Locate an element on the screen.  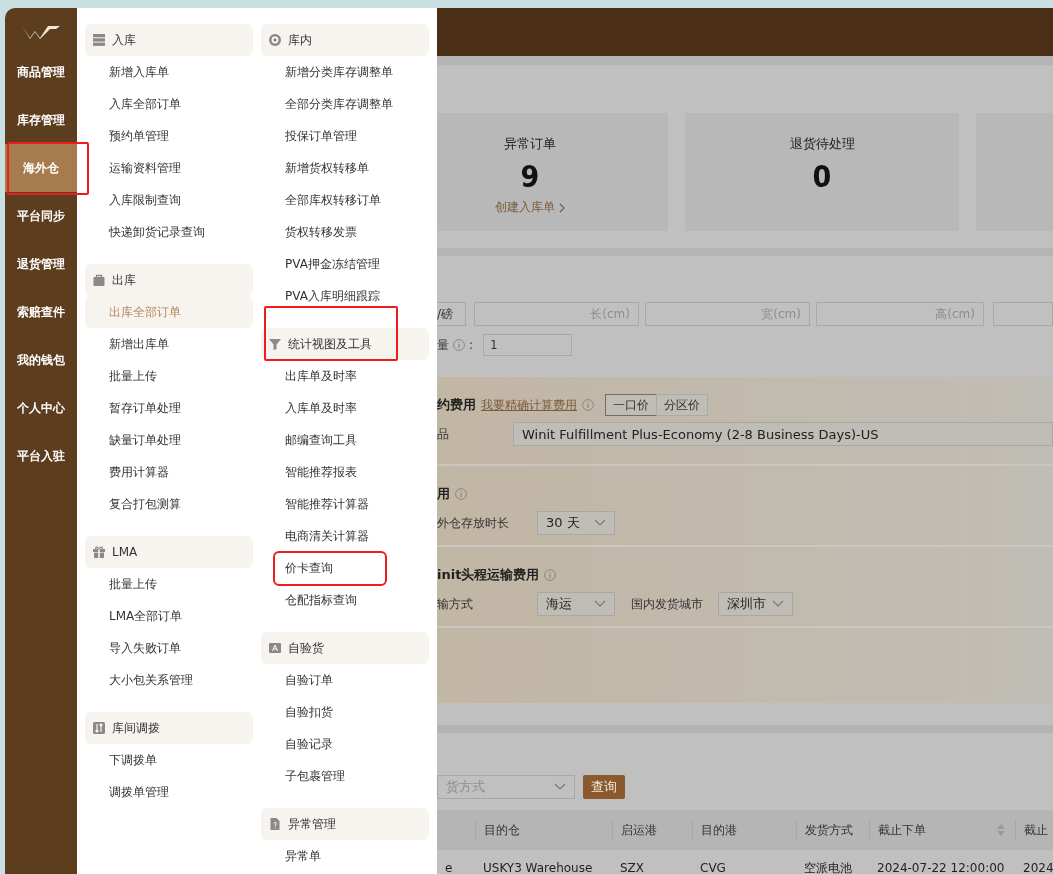
sidebar-item: 海外仓 is located at coordinates (41, 168).